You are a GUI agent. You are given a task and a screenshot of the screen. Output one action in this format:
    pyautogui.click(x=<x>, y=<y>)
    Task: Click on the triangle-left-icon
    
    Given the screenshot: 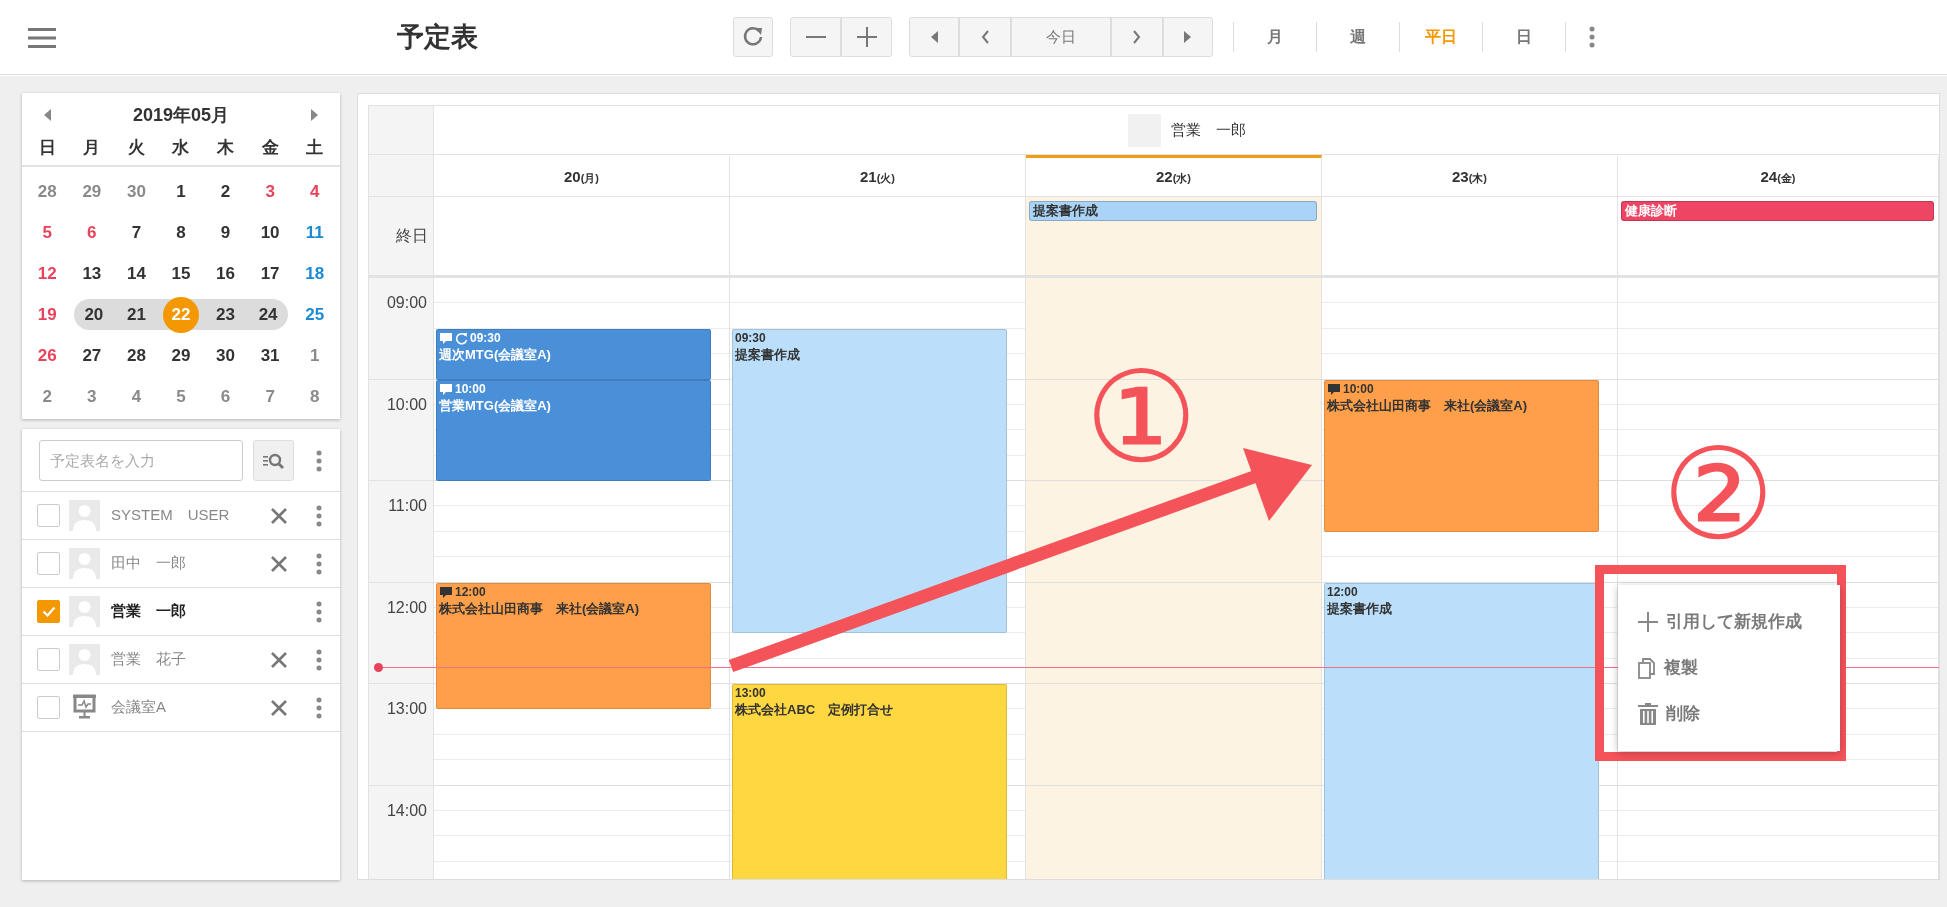 What is the action you would take?
    pyautogui.click(x=934, y=37)
    